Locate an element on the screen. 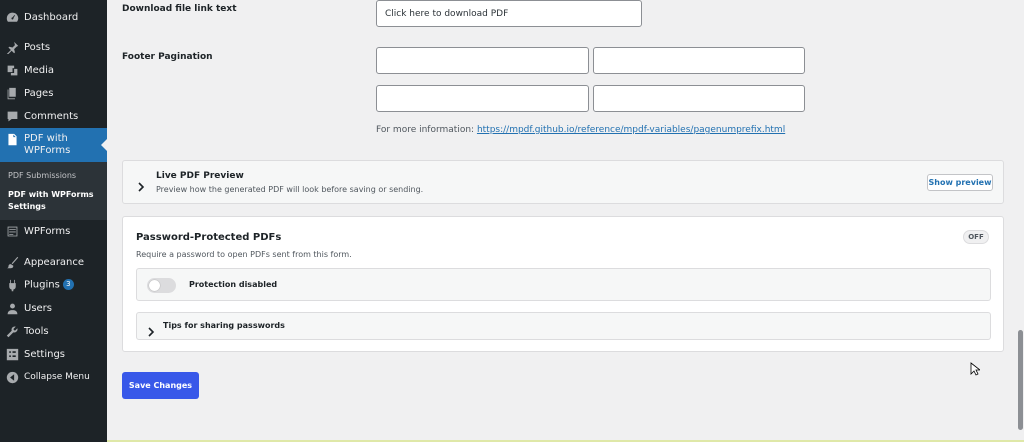 This screenshot has width=1024, height=442. sidebar-item-label: Appearance is located at coordinates (54, 262).